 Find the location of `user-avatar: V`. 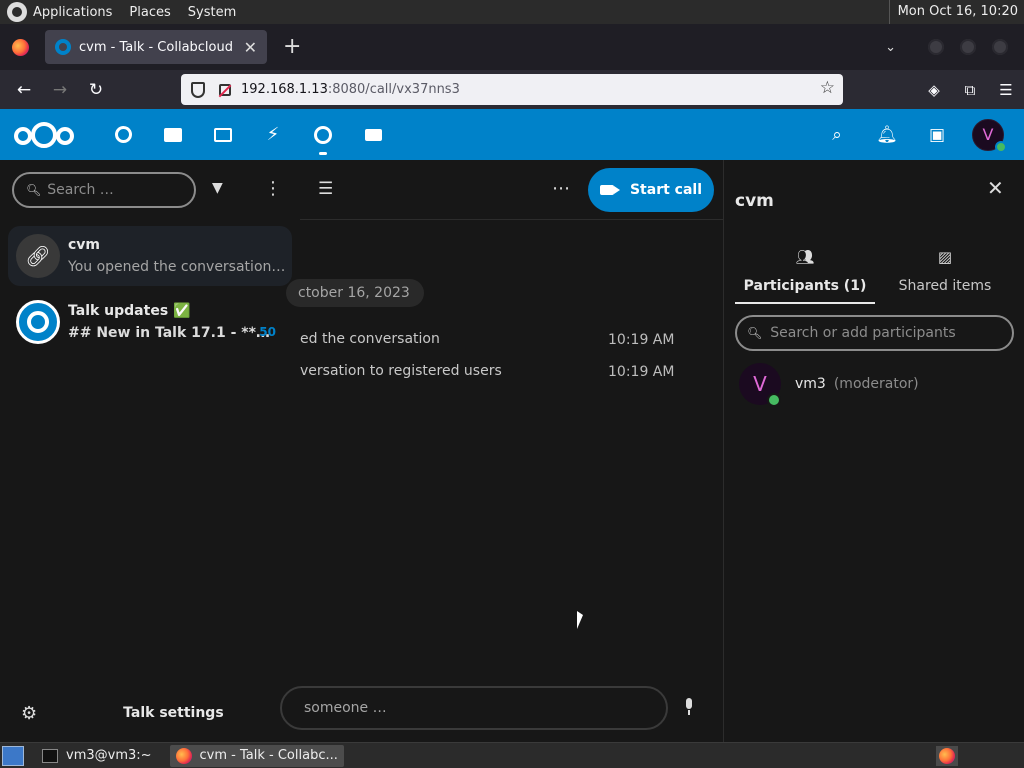

user-avatar: V is located at coordinates (989, 135).